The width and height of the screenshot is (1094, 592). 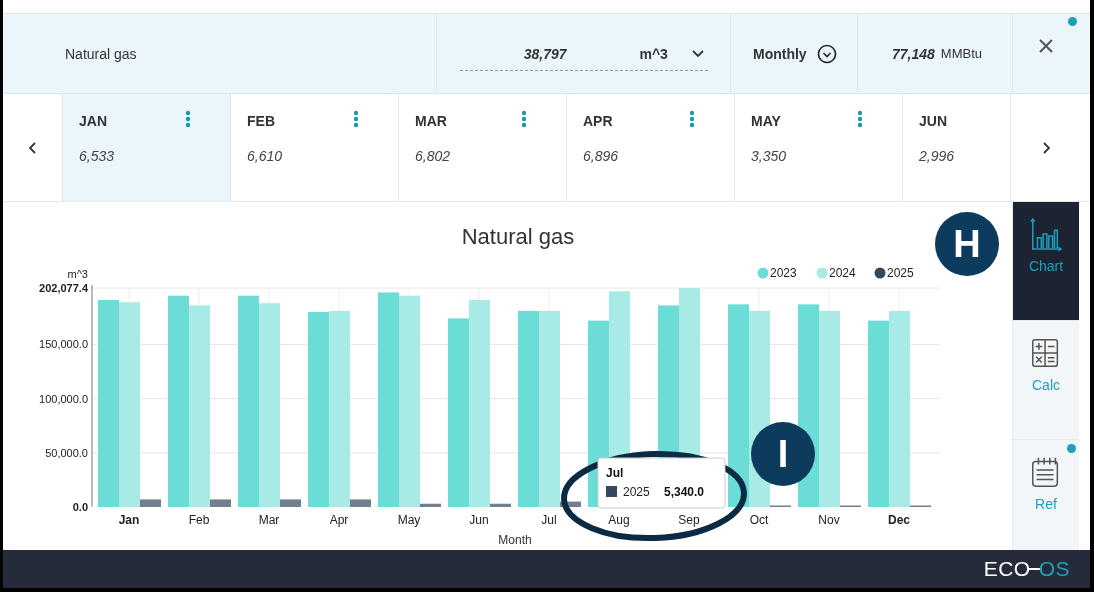 I want to click on close-icon, so click(x=1046, y=45).